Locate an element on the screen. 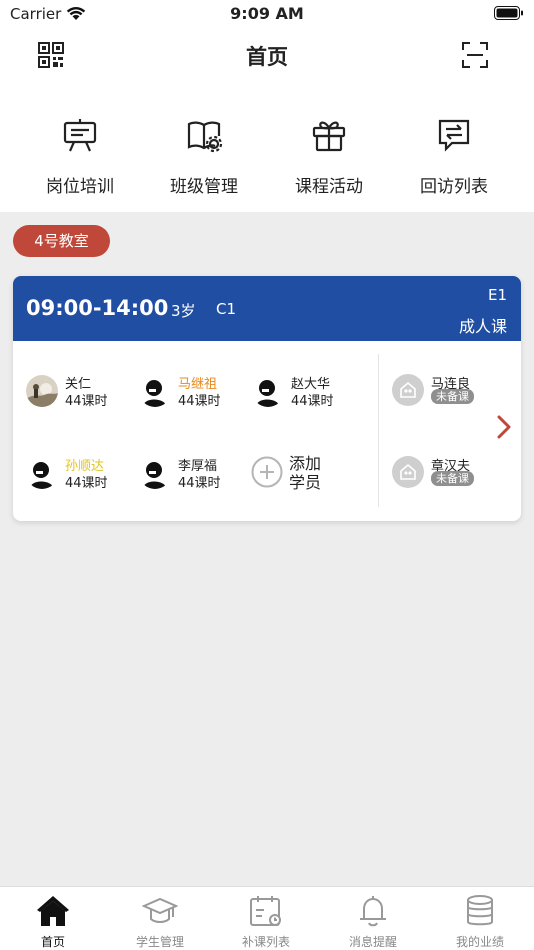 Image resolution: width=534 pixels, height=950 pixels. tab-notifications: 消息提醒 is located at coordinates (373, 918).